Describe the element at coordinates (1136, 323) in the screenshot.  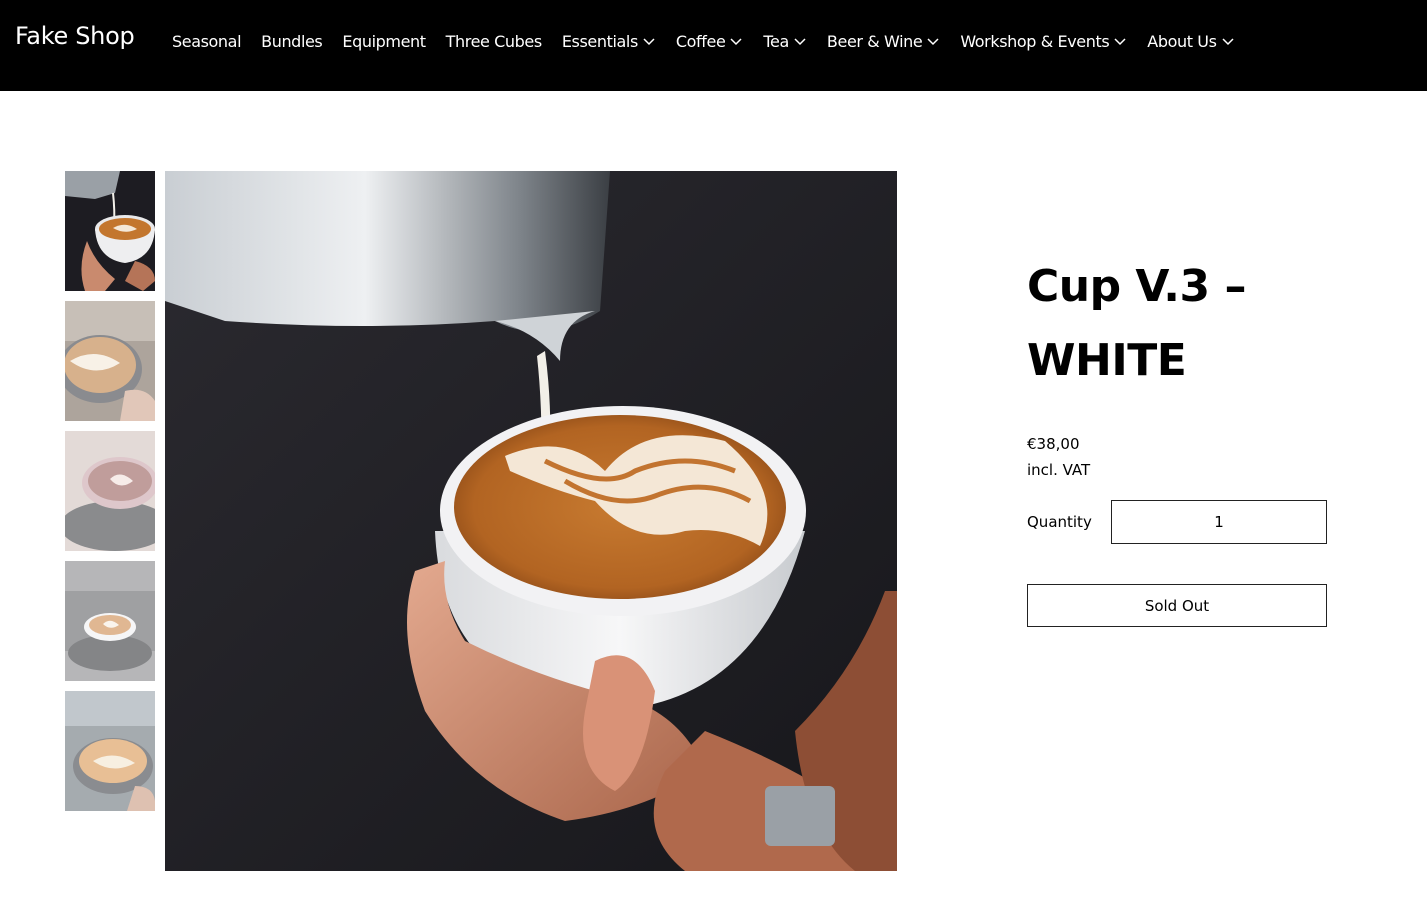
I see `product-title: Cup V.3 – WHITE` at that location.